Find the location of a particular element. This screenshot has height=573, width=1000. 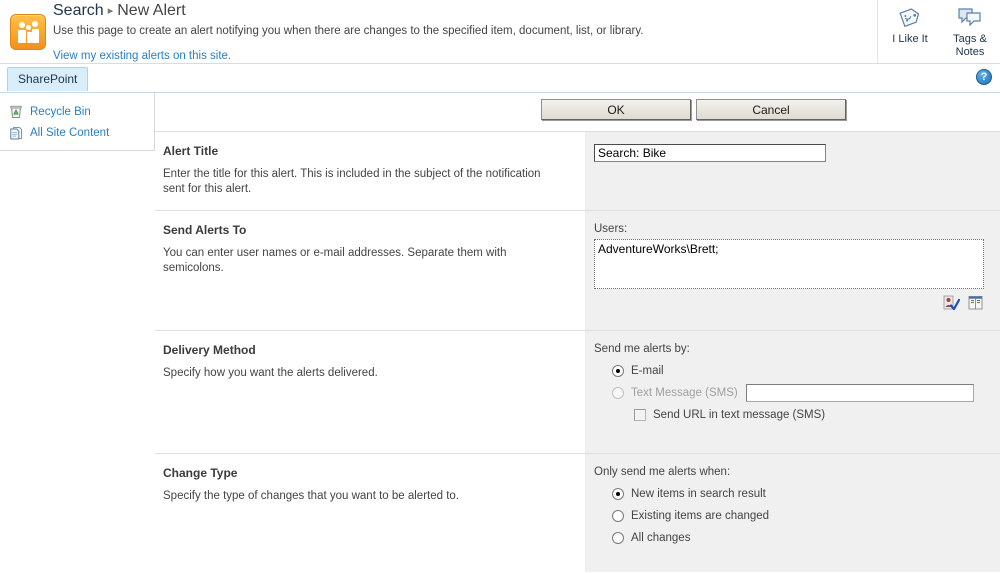

section-send-alerts-to-heading: Send Alerts To is located at coordinates (205, 230).